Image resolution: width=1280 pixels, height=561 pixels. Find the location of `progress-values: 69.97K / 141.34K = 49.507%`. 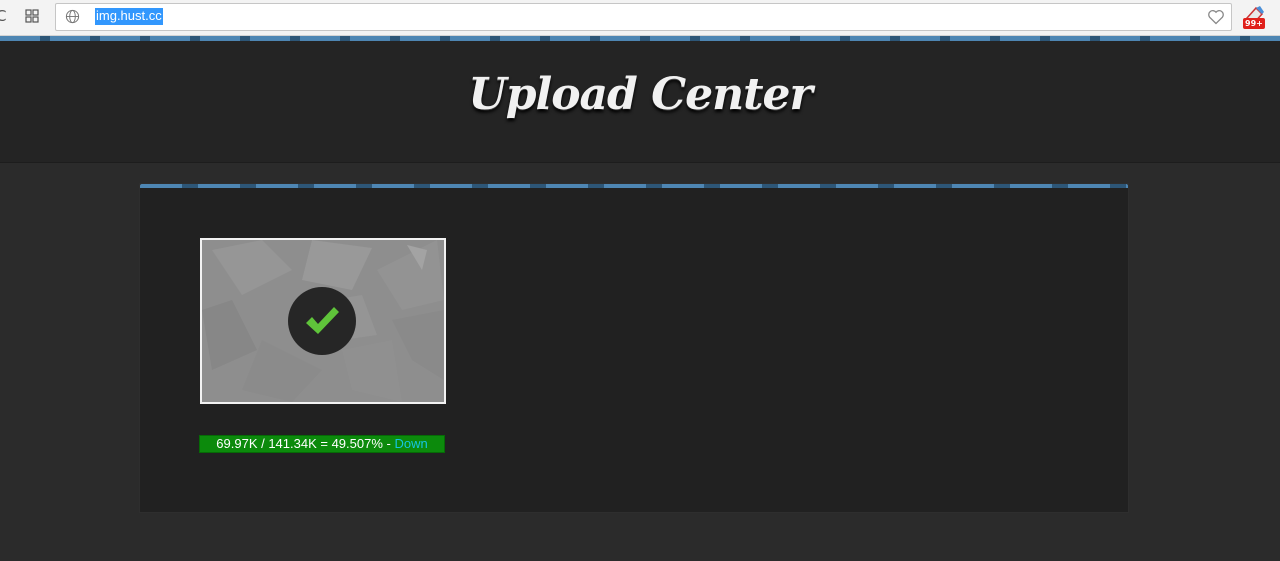

progress-values: 69.97K / 141.34K = 49.507% is located at coordinates (299, 443).